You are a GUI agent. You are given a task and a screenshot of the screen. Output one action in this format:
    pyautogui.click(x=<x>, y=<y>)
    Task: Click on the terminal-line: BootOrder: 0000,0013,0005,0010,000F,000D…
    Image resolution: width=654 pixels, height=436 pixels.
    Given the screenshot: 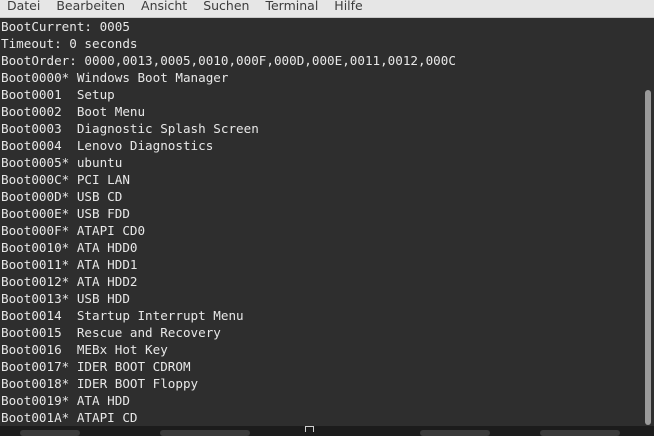 What is the action you would take?
    pyautogui.click(x=228, y=60)
    